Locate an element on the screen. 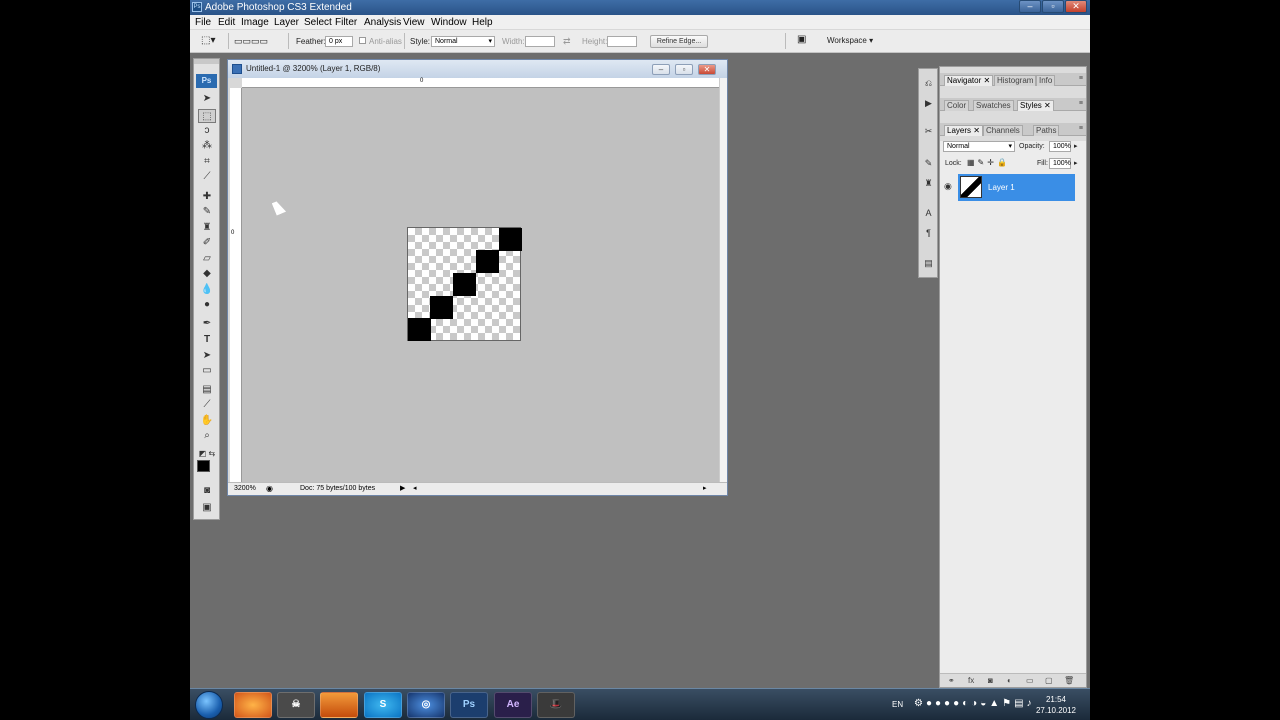 This screenshot has height=720, width=1280. taskbar-hat-icon: 🎩 is located at coordinates (556, 705).